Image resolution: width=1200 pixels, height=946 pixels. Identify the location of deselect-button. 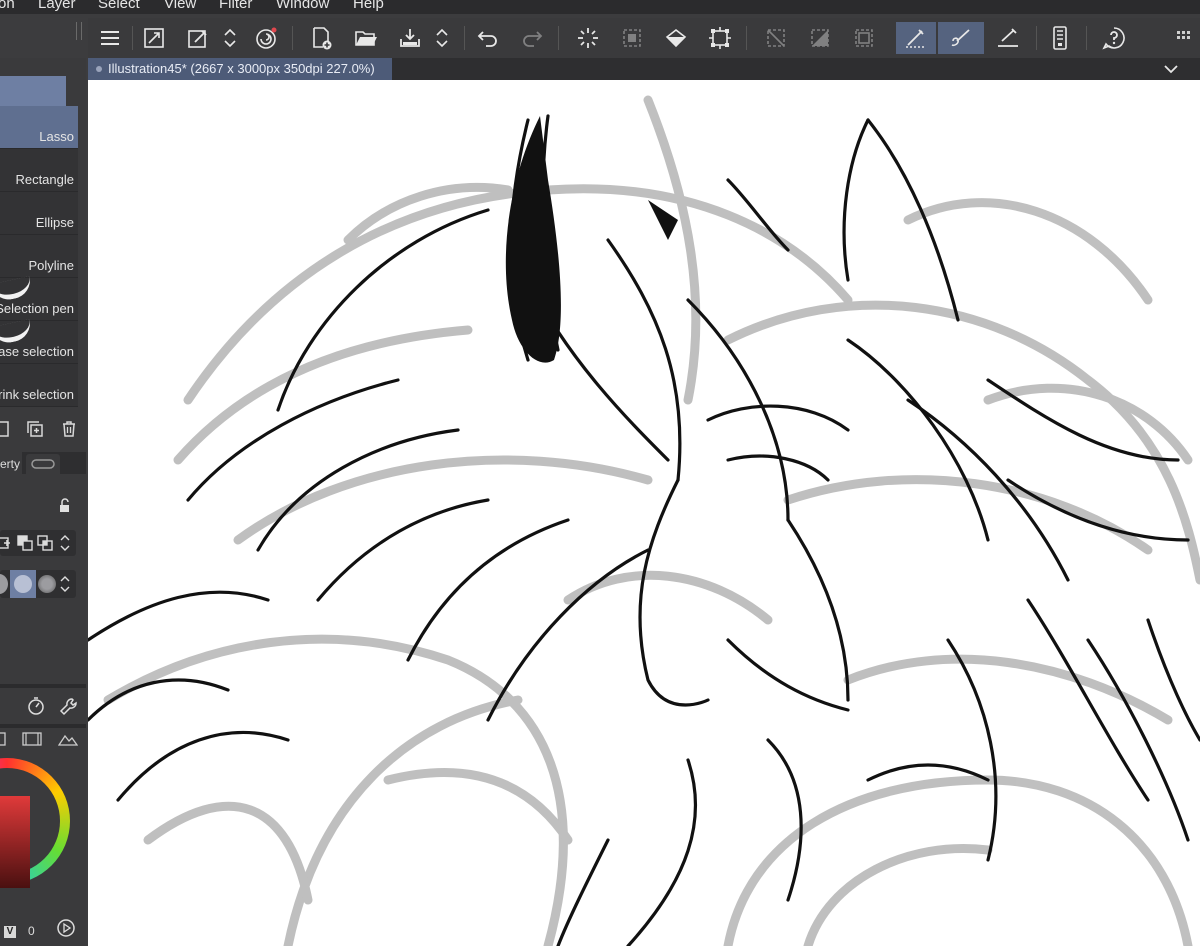
(632, 38).